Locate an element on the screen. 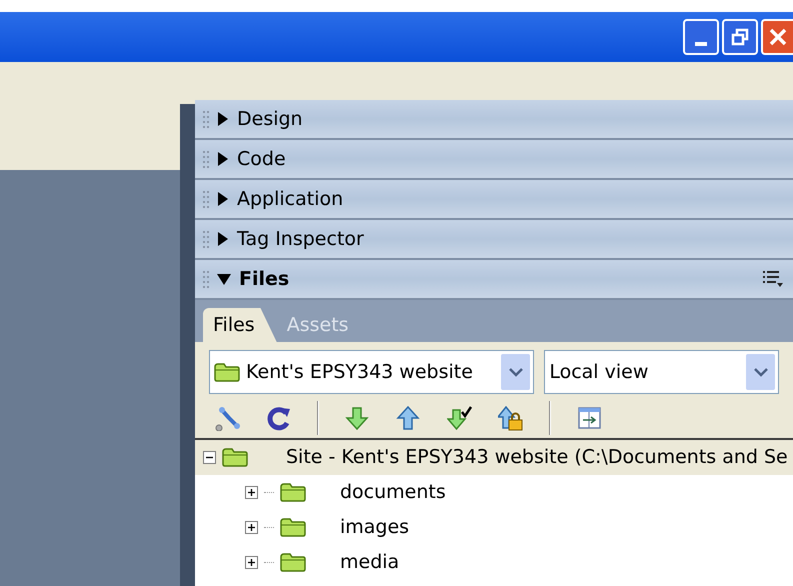 This screenshot has width=793, height=586. tree-row: documents is located at coordinates (494, 492).